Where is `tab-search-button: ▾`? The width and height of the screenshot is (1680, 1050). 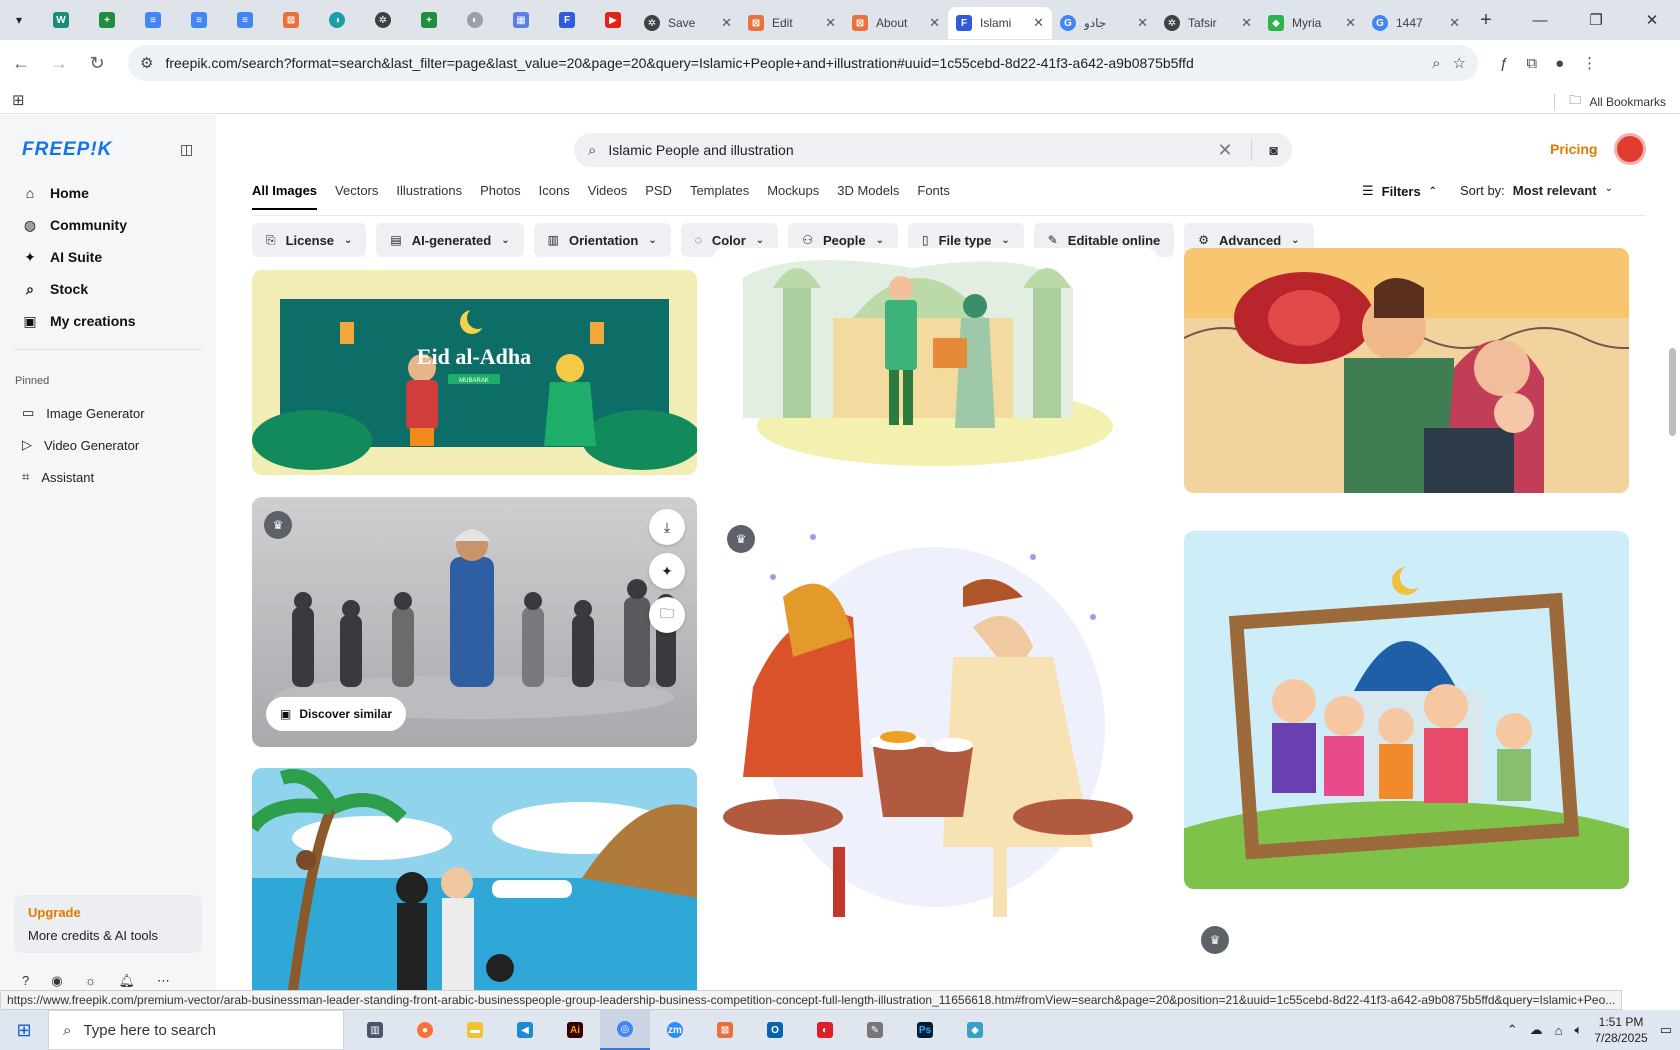
tab-search-button: ▾ is located at coordinates (19, 20).